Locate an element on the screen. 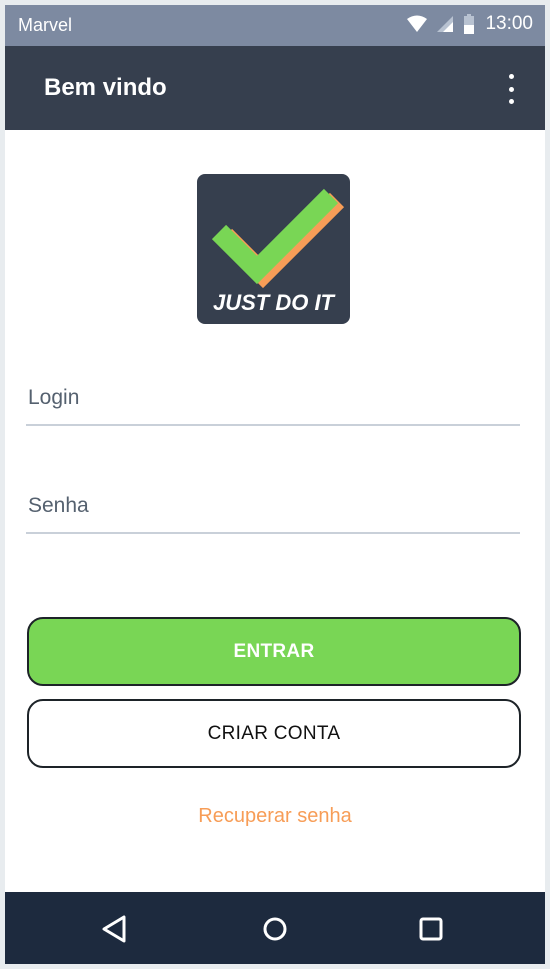 Image resolution: width=550 pixels, height=969 pixels. password-field is located at coordinates (273, 508).